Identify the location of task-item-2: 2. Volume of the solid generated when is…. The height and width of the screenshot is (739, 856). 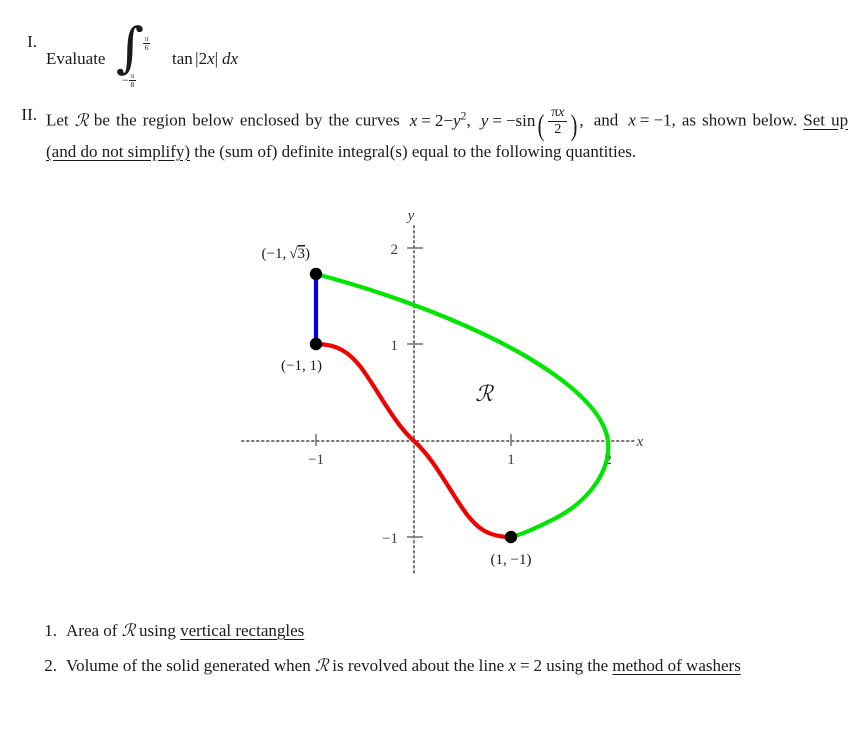
(440, 666).